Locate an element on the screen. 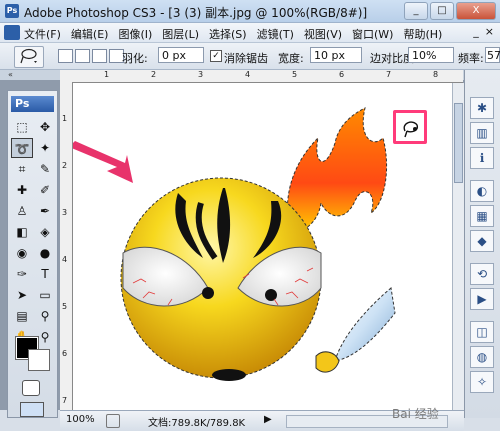 The image size is (500, 431). menu-layer: 图层(L) is located at coordinates (180, 34).